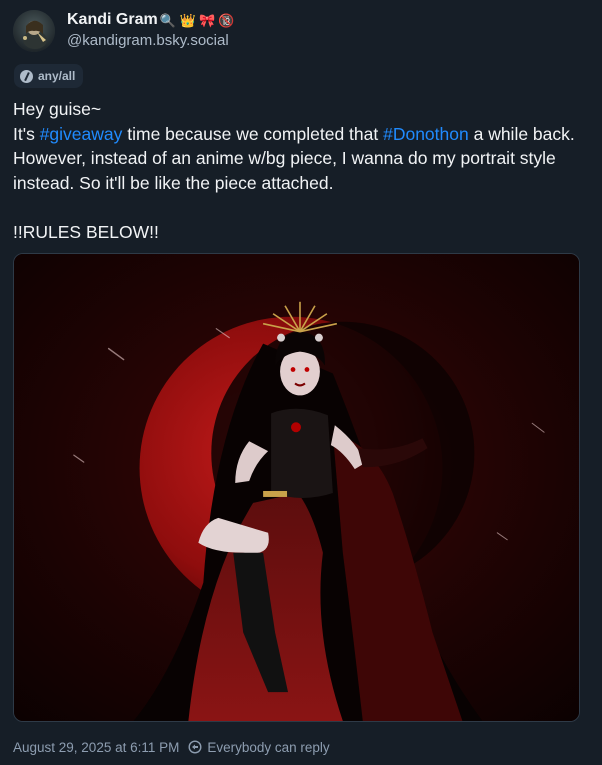  I want to click on feed-chip: any/all, so click(49, 76).